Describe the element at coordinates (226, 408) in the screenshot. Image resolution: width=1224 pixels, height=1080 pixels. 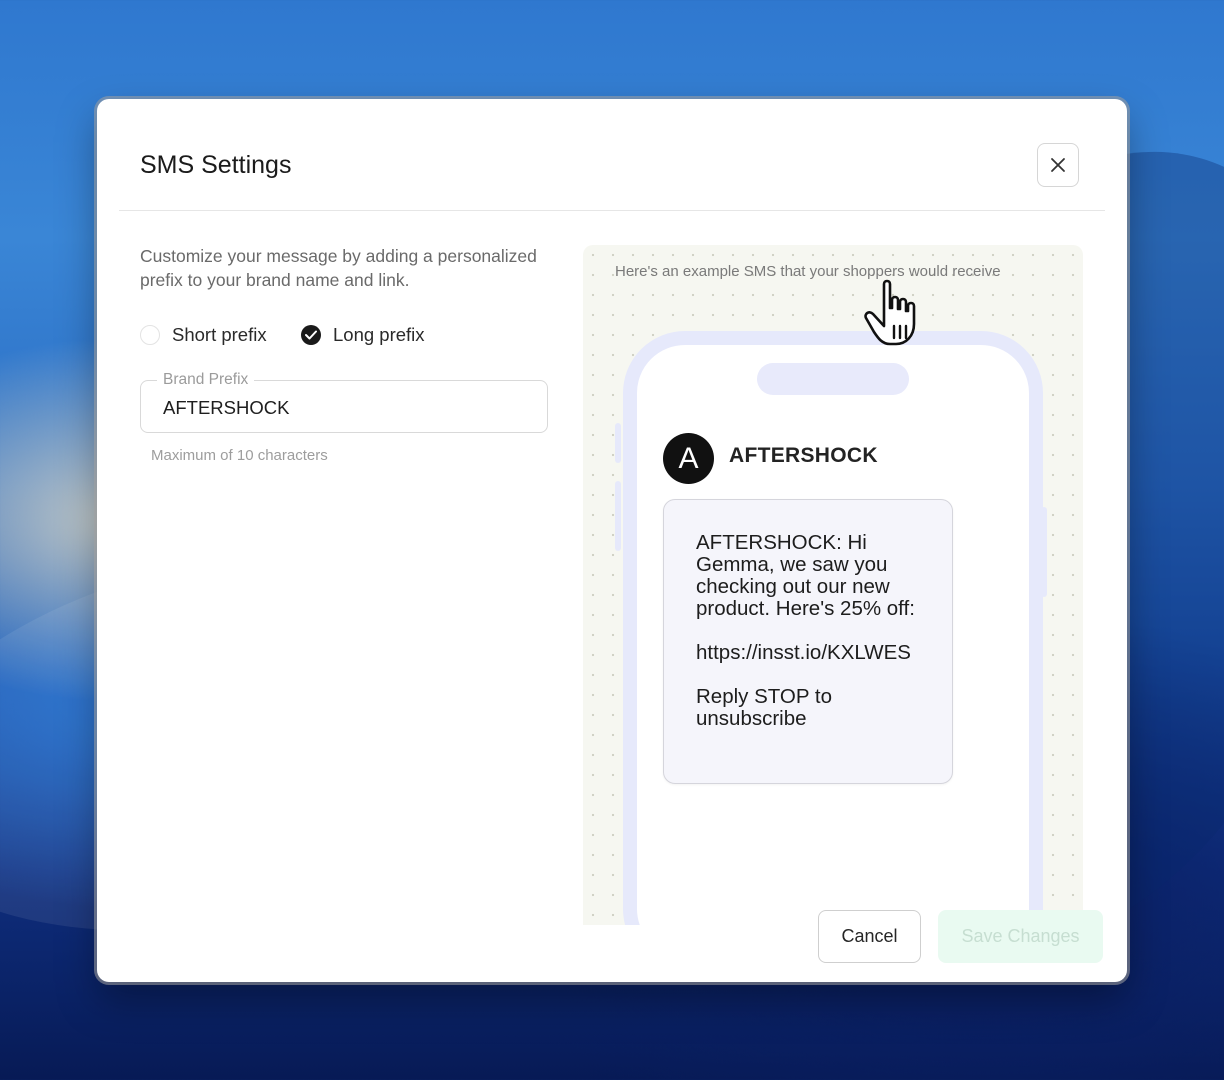
I see `brand-prefix-input: AFTERSHOCK` at that location.